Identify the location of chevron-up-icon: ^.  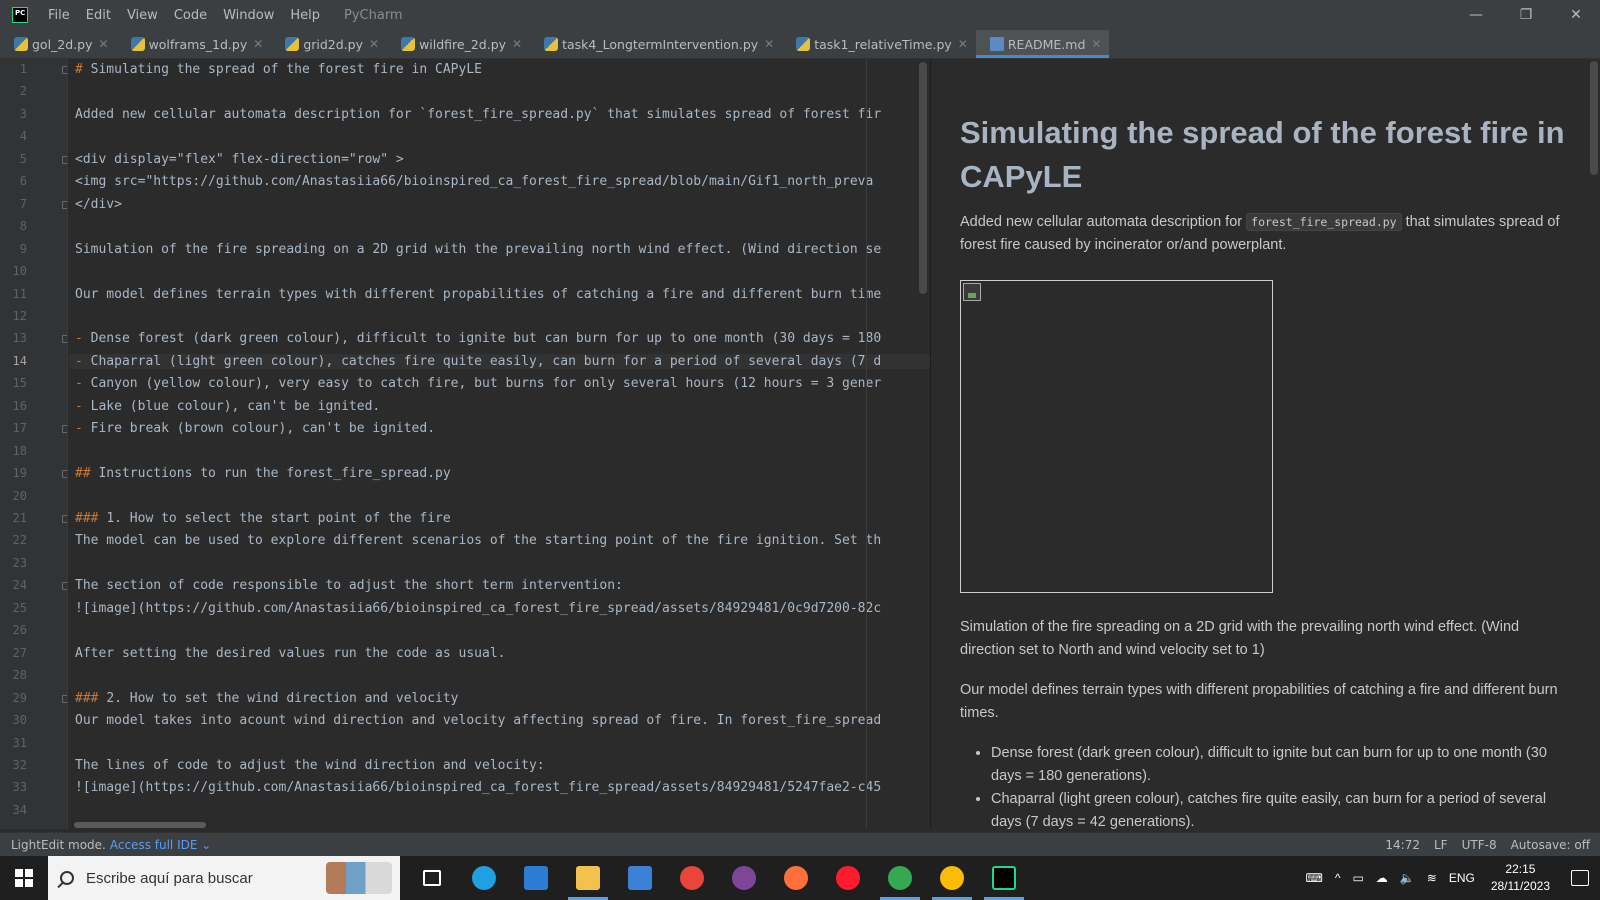
(1338, 878).